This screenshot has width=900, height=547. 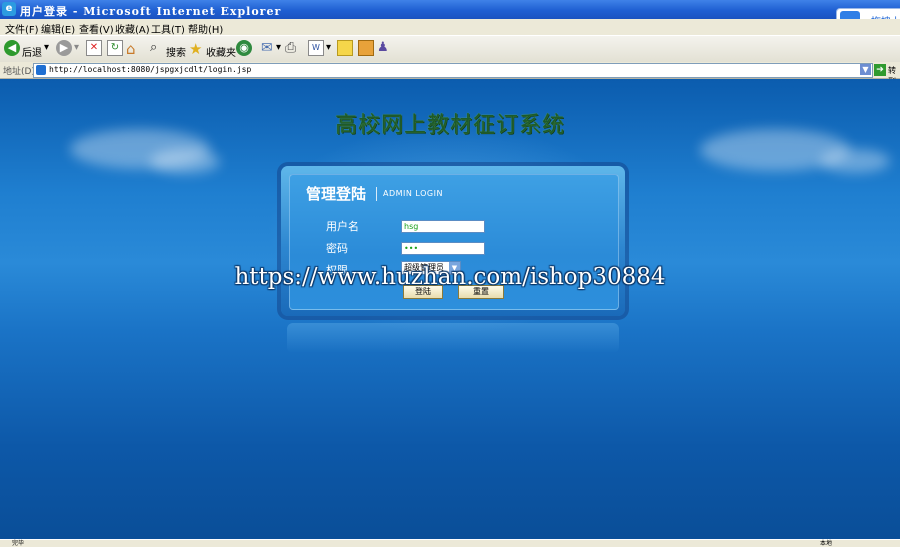 I want to click on media-icon: ◉, so click(x=244, y=48).